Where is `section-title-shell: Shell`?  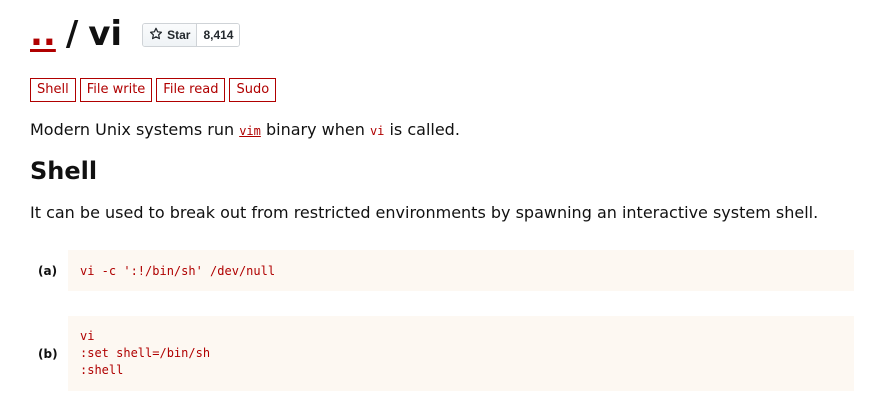
section-title-shell: Shell is located at coordinates (64, 171).